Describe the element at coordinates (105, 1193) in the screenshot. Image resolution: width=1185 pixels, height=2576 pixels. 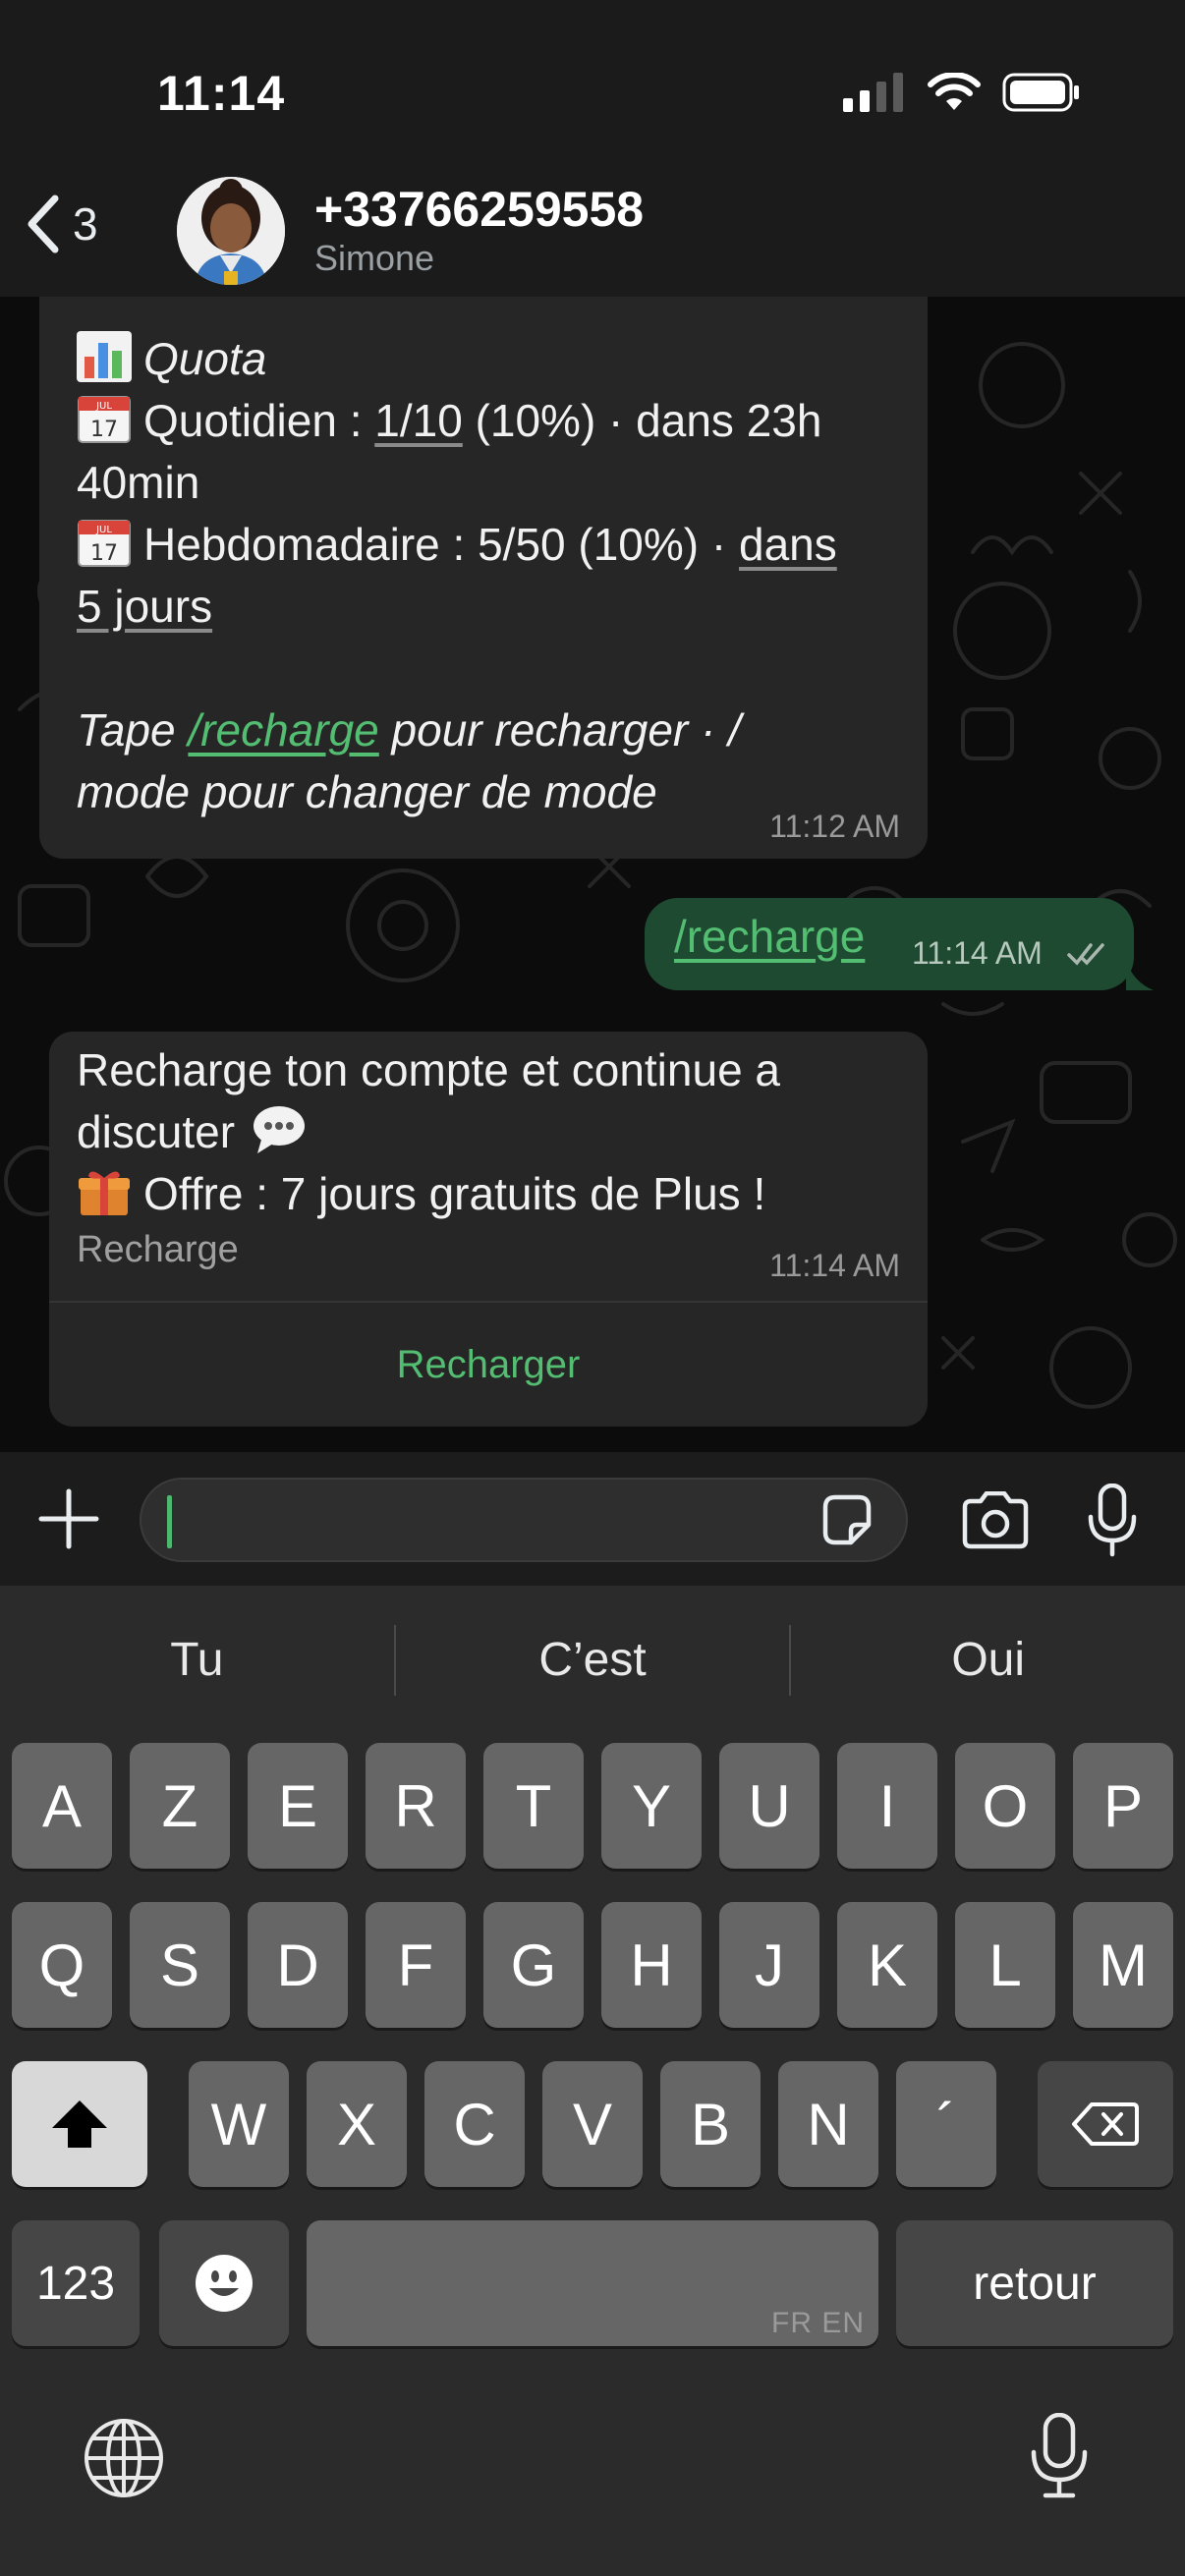
I see `gift-icon` at that location.